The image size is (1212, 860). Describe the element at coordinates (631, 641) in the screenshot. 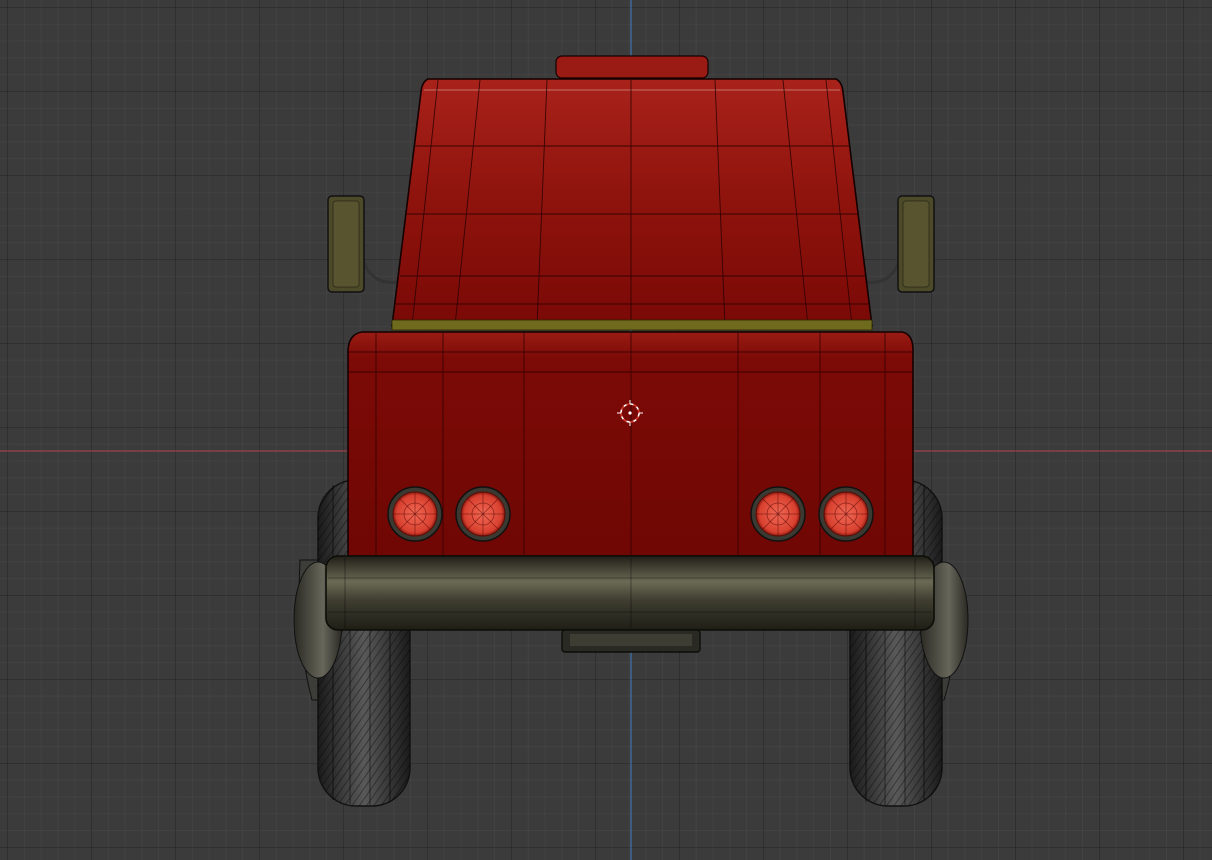

I see `tow-hitch` at that location.